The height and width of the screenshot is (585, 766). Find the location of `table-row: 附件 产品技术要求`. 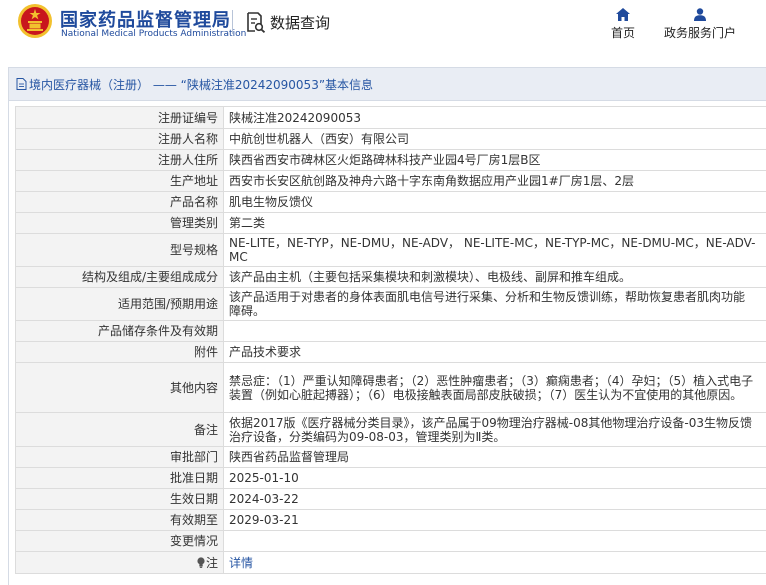

table-row: 附件 产品技术要求 is located at coordinates (390, 352).